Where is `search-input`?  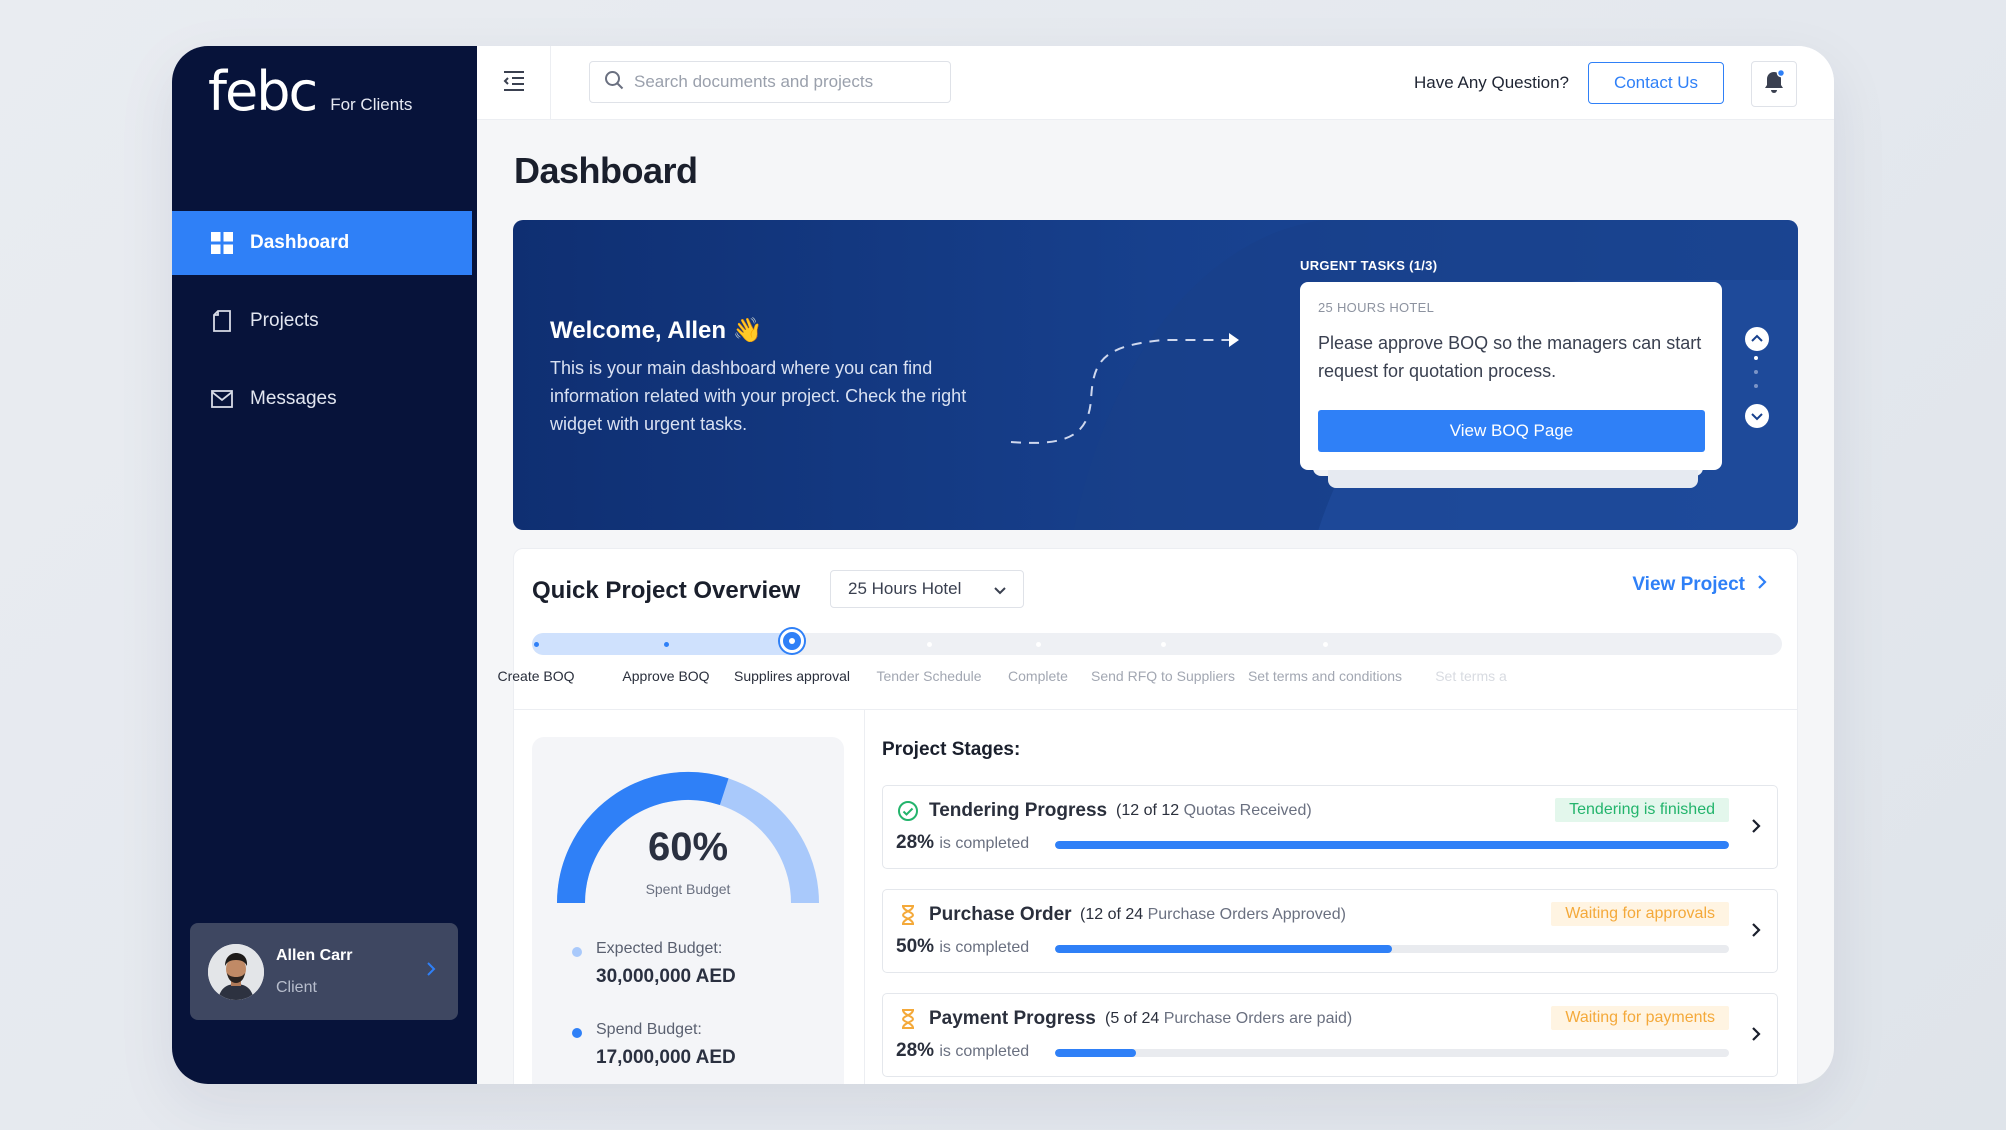
search-input is located at coordinates (784, 82).